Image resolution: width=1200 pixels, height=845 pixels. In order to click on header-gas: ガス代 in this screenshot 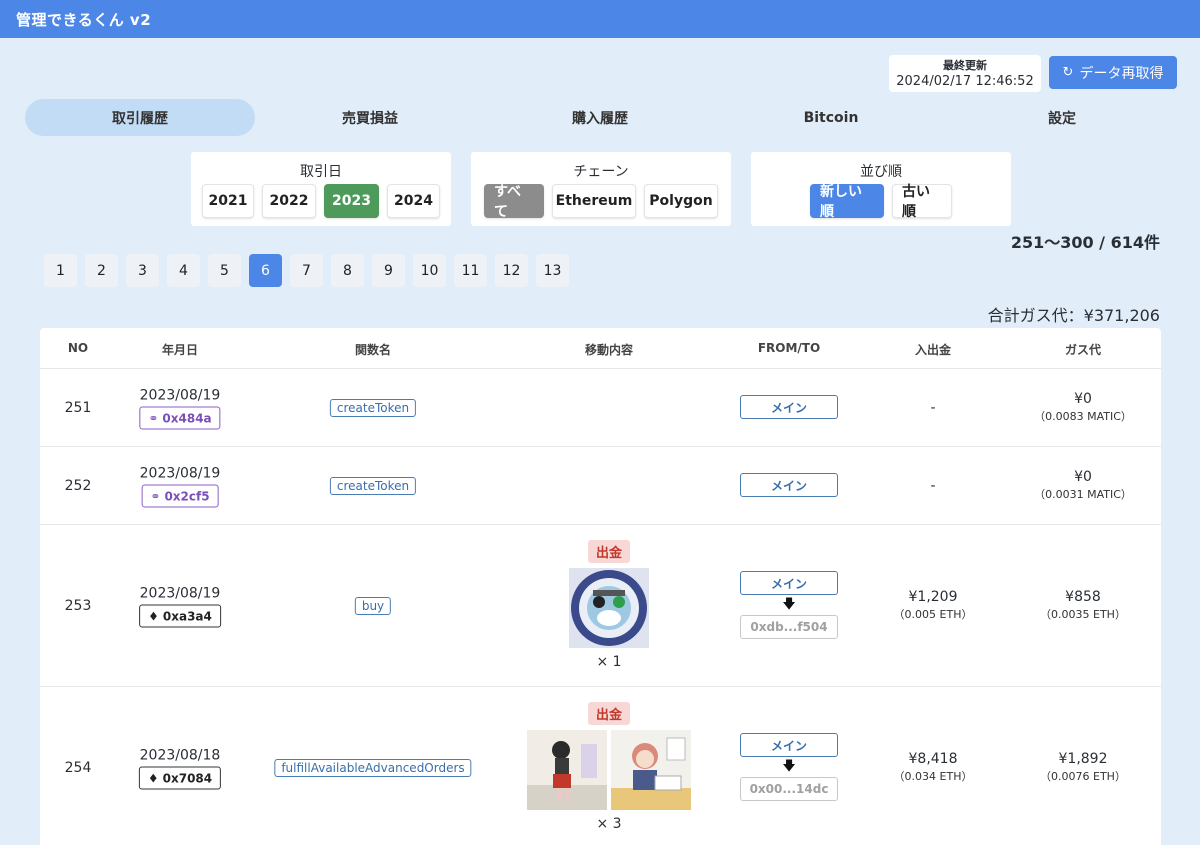, I will do `click(1083, 350)`.